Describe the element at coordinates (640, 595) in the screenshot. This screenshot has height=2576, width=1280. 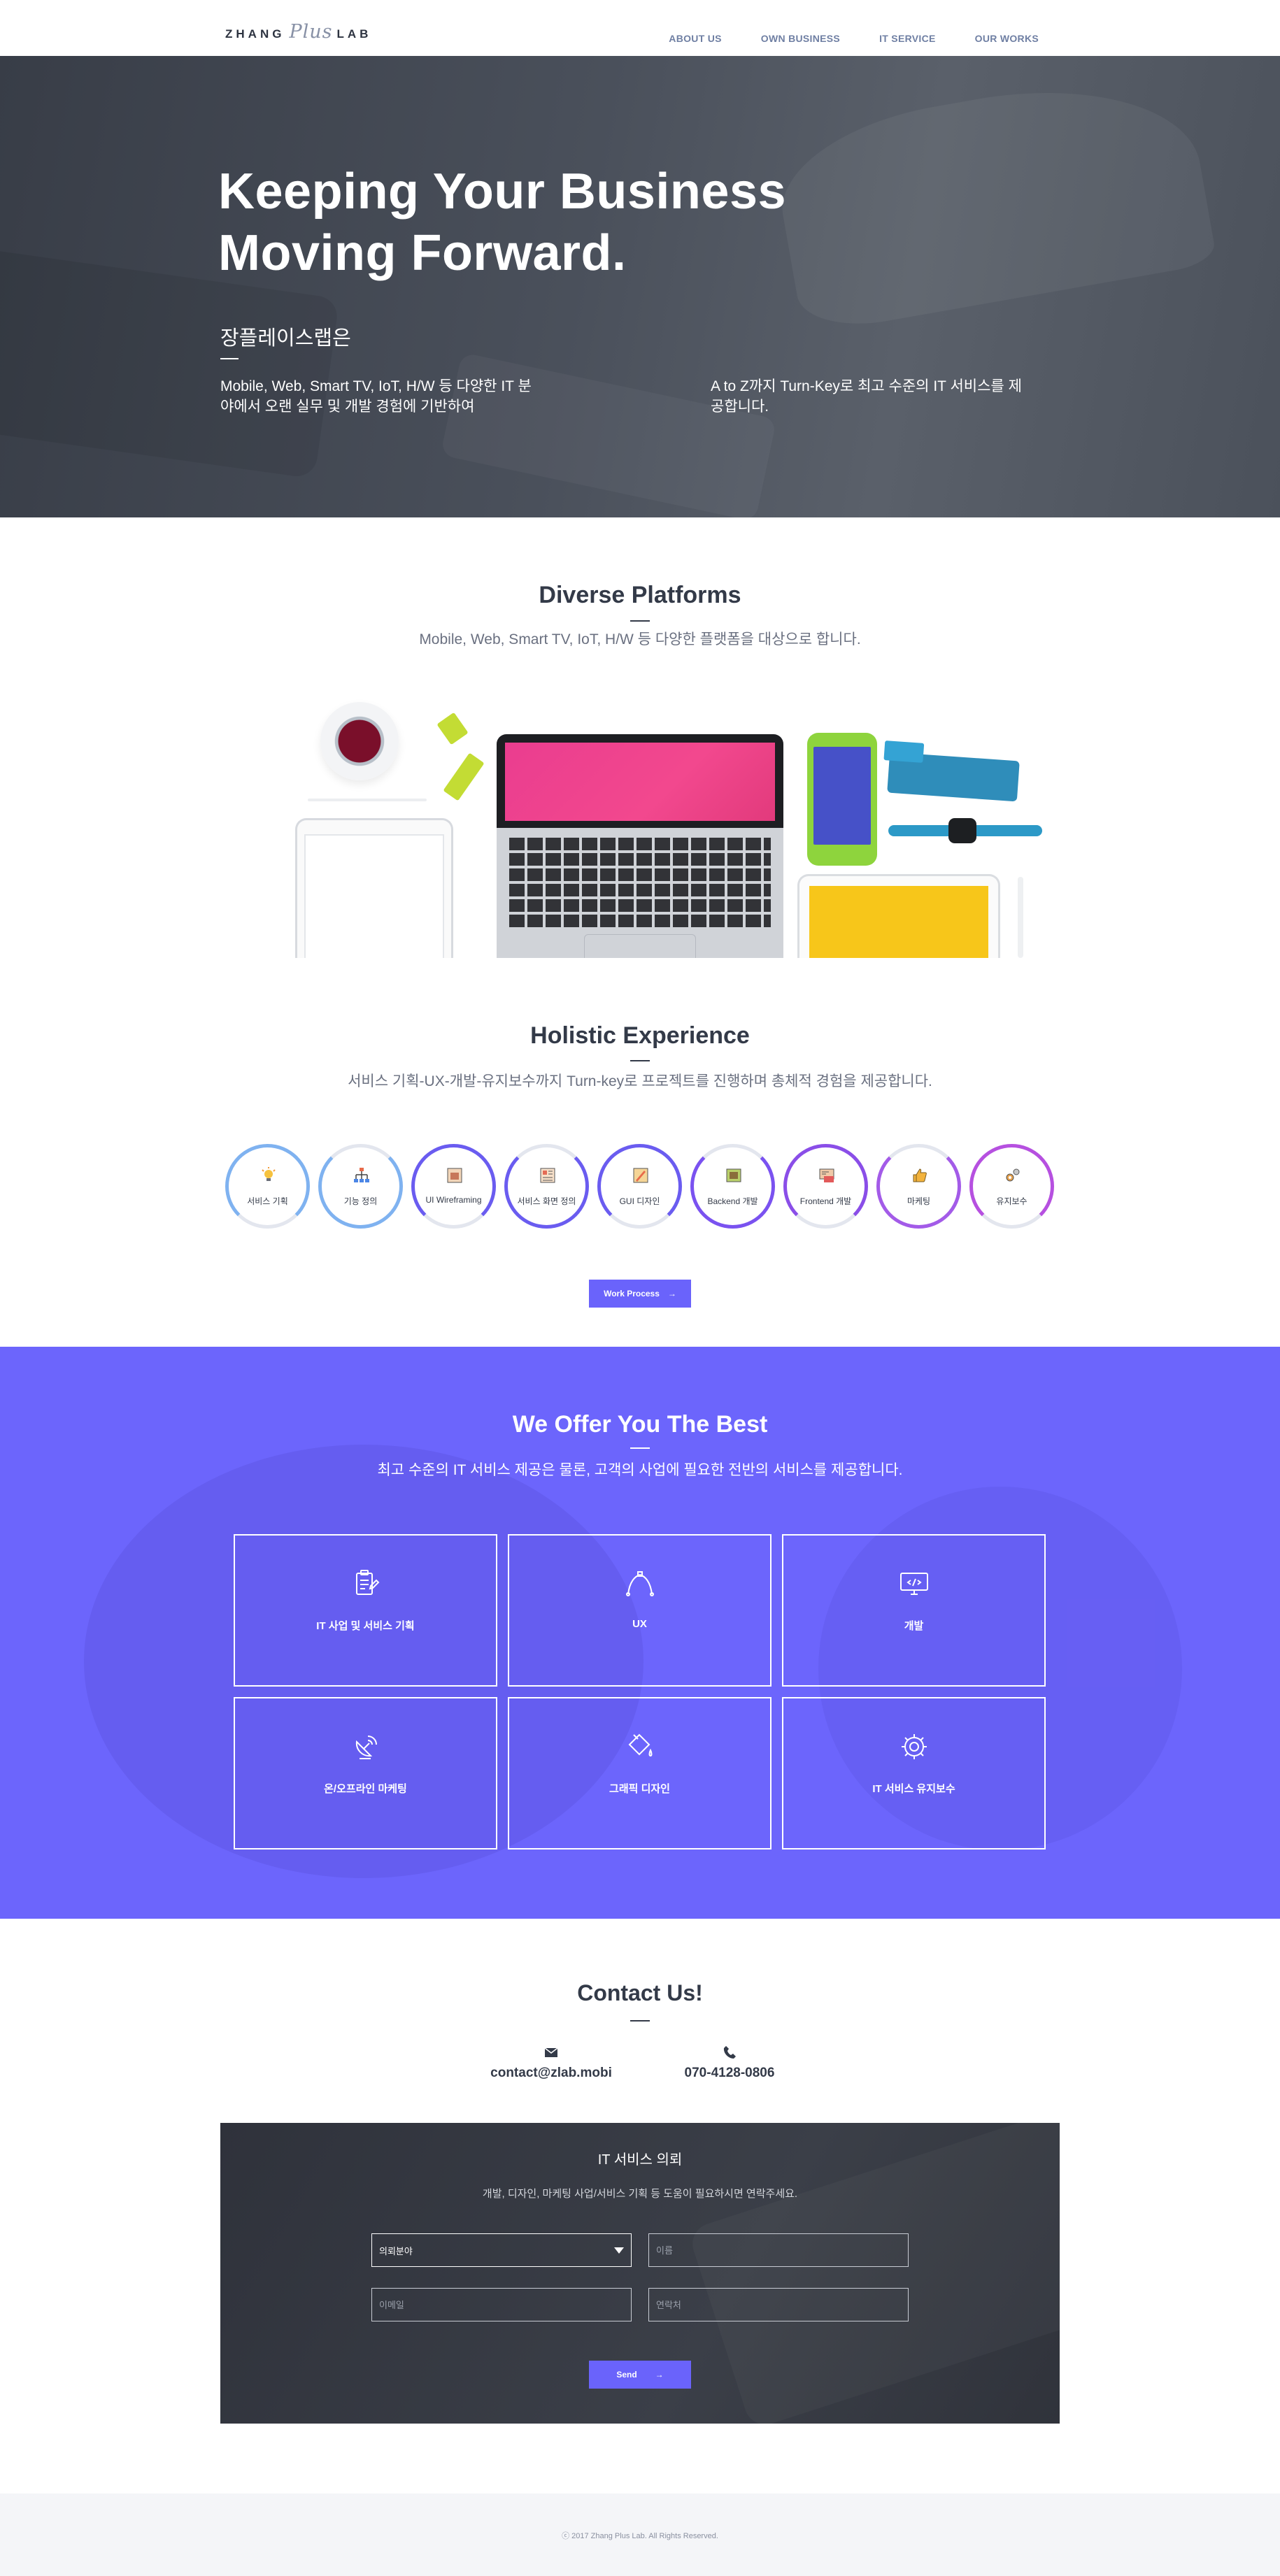
I see `platforms-title: Diverse Platforms` at that location.